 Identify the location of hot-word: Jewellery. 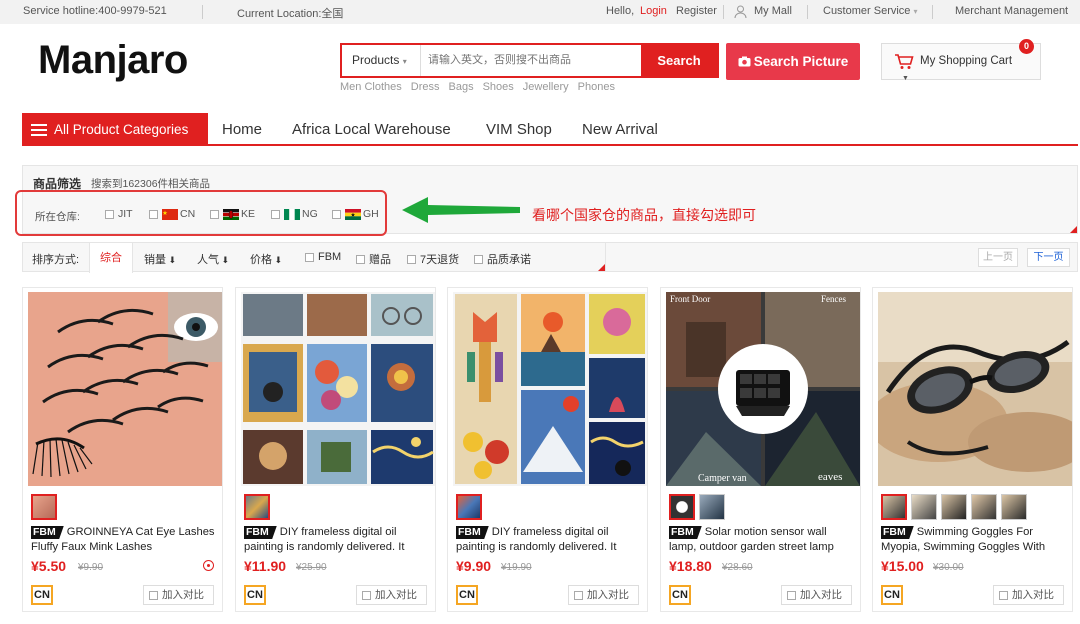
(546, 87).